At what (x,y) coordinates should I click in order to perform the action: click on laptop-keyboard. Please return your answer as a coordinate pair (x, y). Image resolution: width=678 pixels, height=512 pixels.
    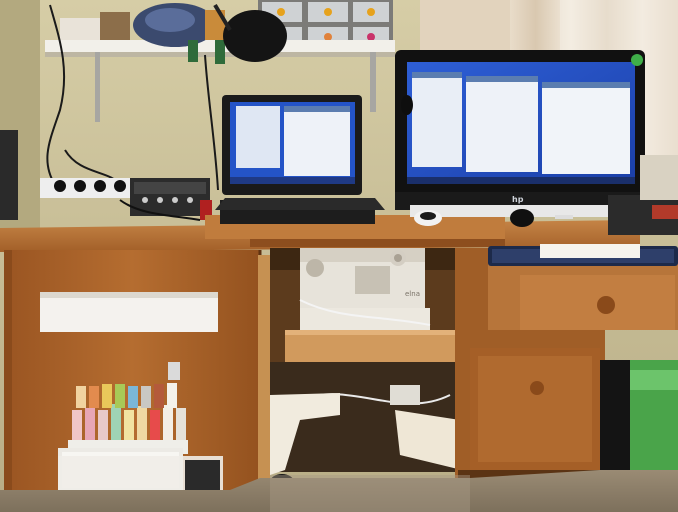
    Looking at the image, I should click on (300, 204).